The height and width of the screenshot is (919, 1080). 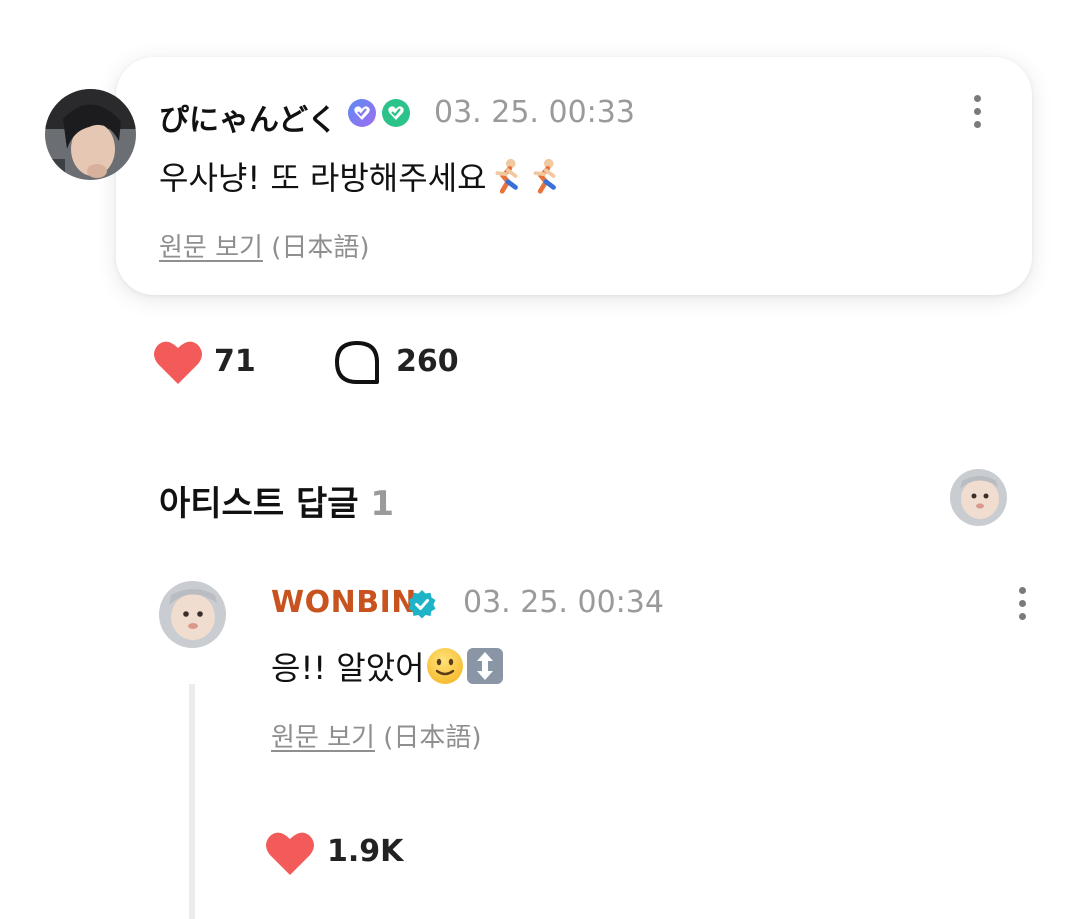 I want to click on post-author-name: ぴにゃんどく, so click(x=248, y=117).